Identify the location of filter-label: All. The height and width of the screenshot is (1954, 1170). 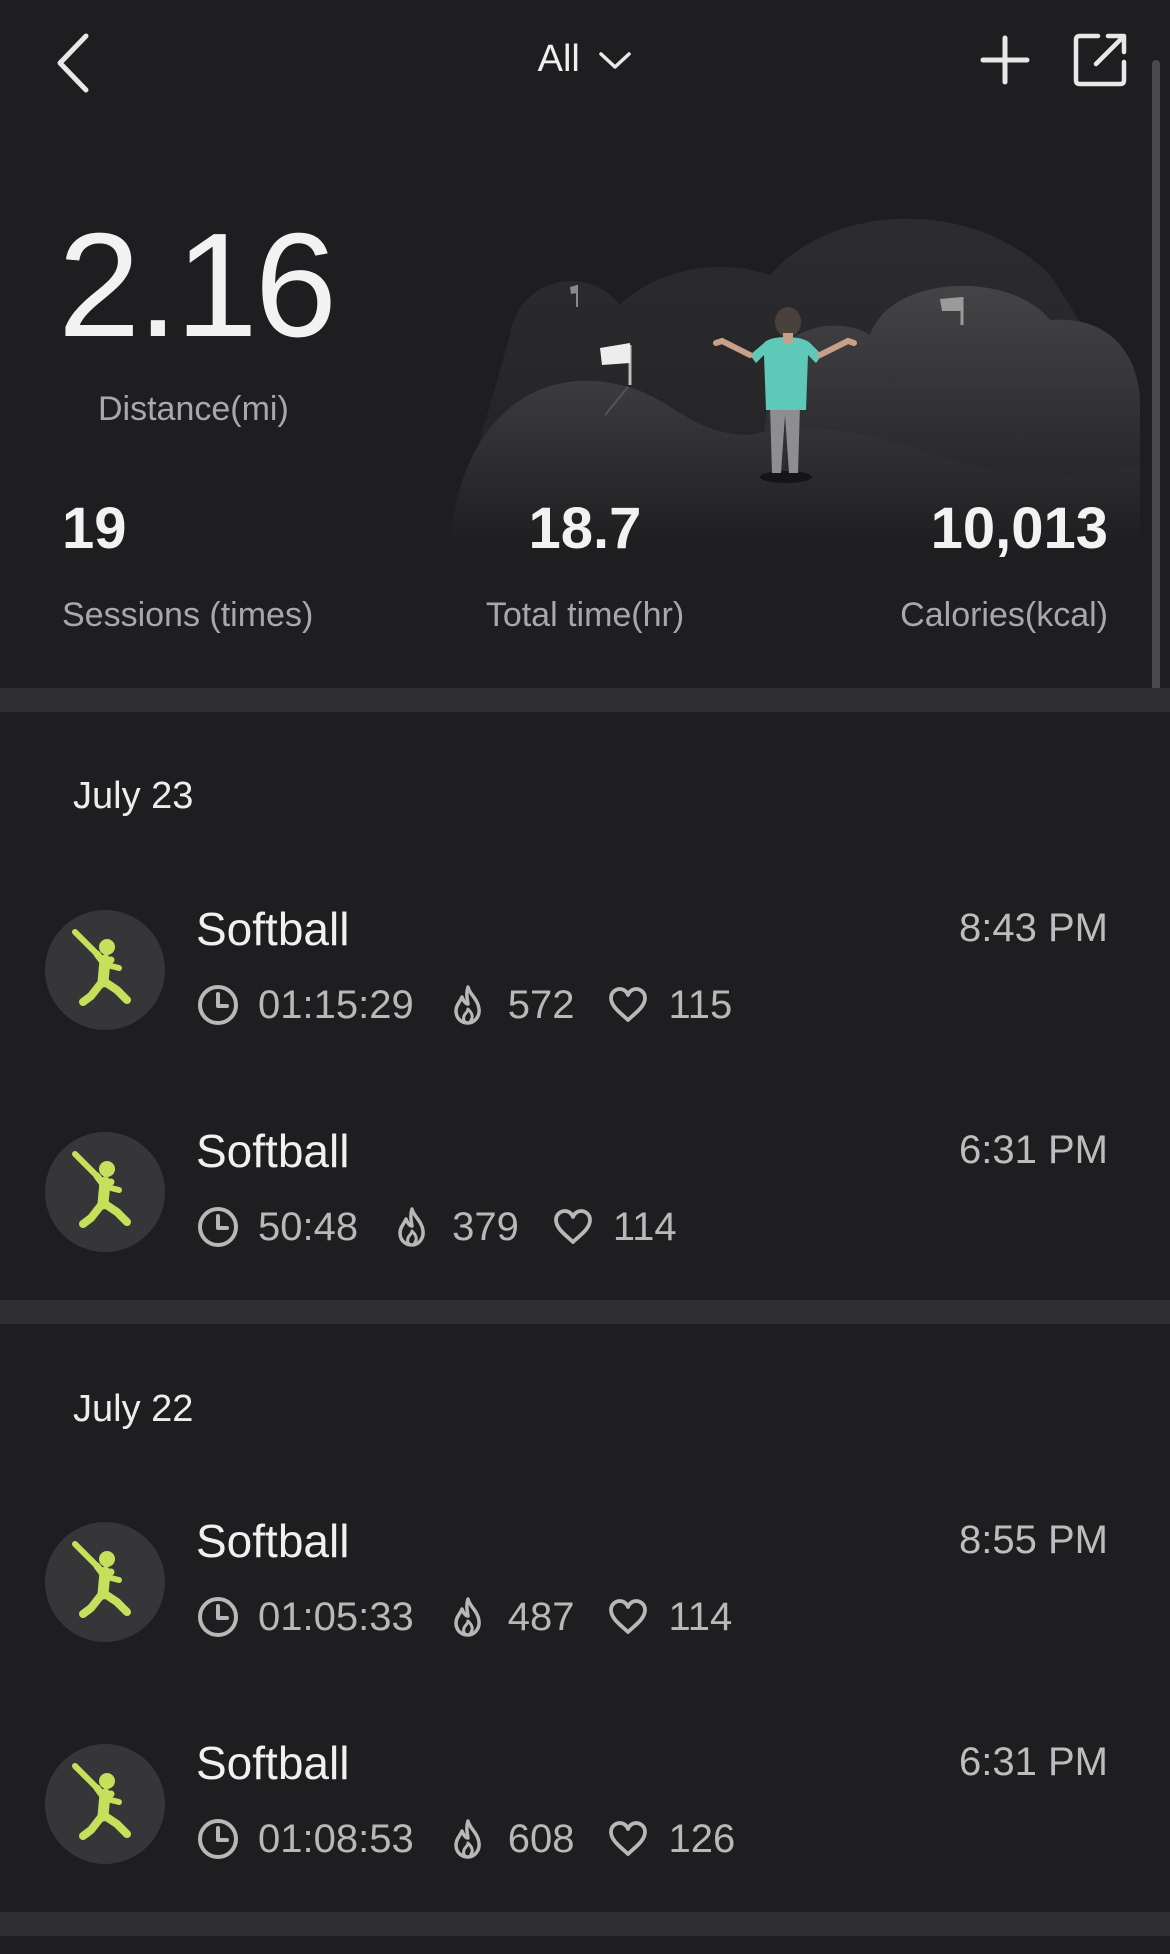
(558, 59).